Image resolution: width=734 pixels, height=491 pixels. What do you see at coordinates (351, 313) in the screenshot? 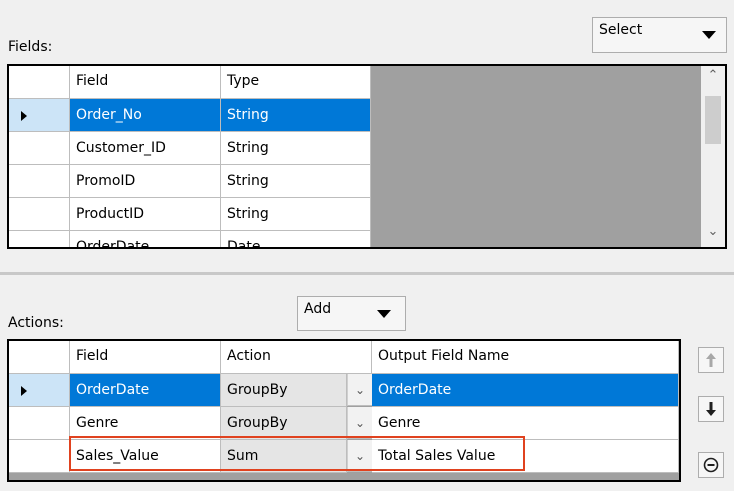
I see `add-dropdown: Add` at bounding box center [351, 313].